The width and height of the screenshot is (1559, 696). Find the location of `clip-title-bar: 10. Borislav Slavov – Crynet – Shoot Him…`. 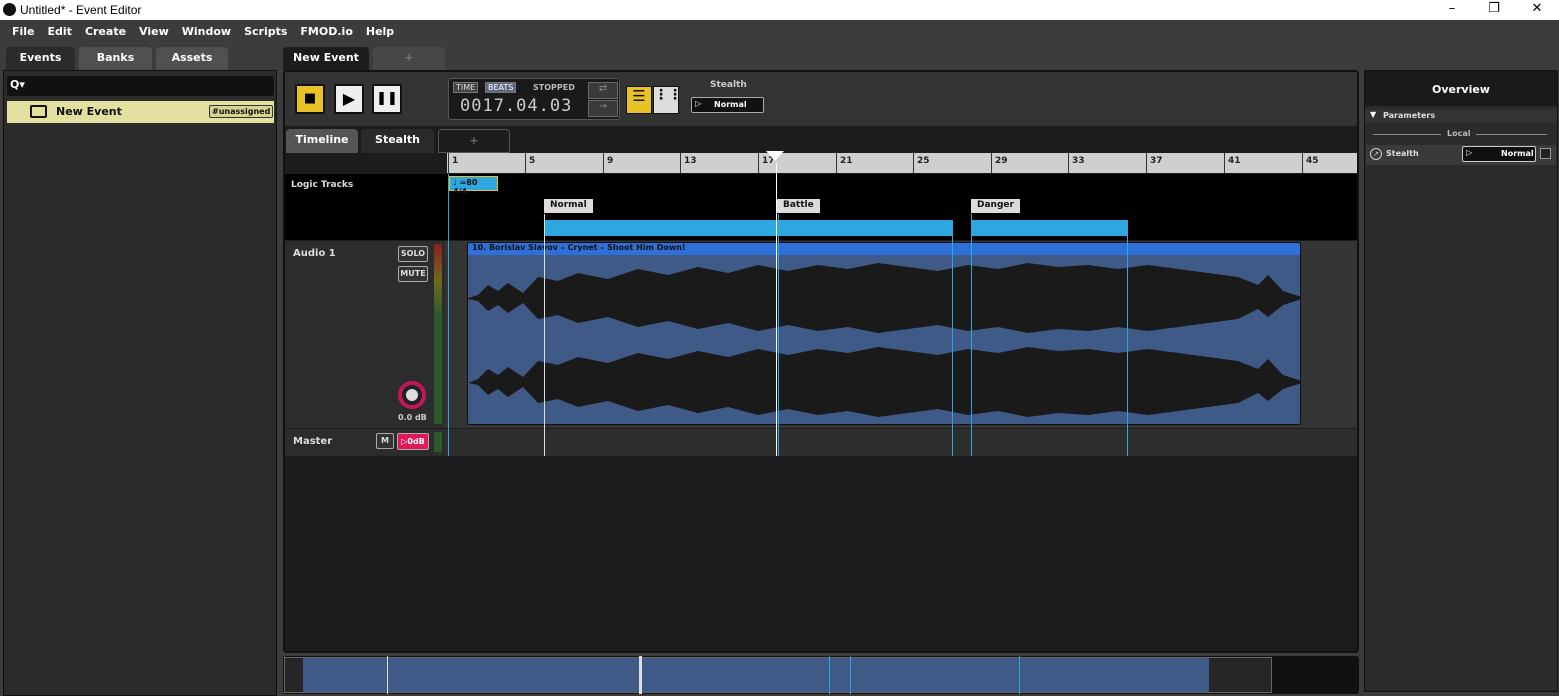

clip-title-bar: 10. Borislav Slavov – Crynet – Shoot Him… is located at coordinates (884, 249).